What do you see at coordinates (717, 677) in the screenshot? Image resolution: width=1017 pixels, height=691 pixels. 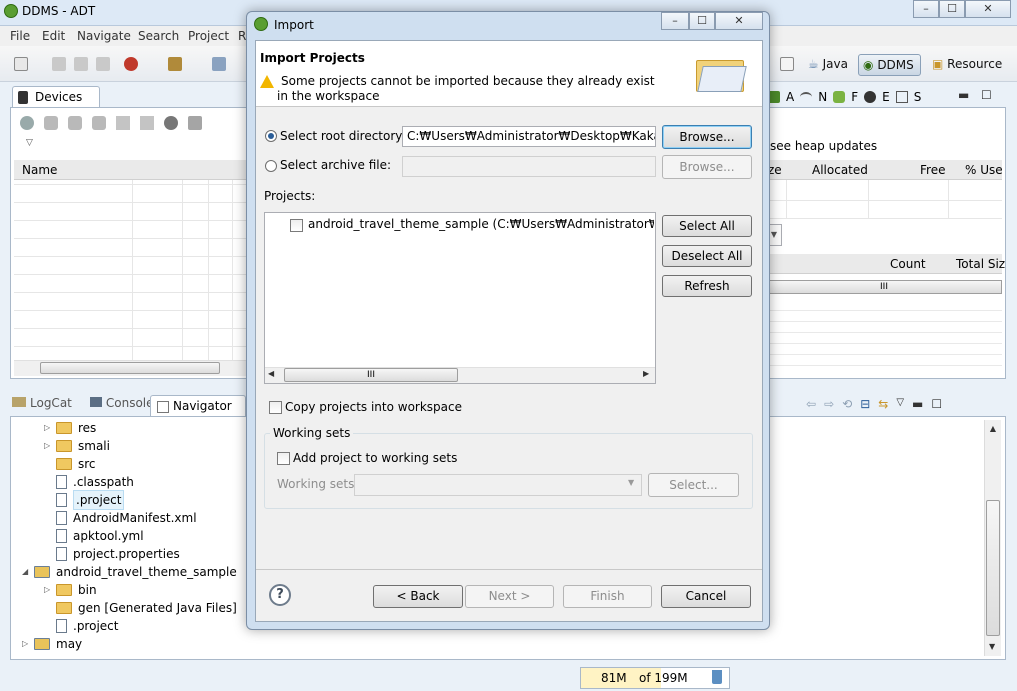 I see `gc-trash-icon` at bounding box center [717, 677].